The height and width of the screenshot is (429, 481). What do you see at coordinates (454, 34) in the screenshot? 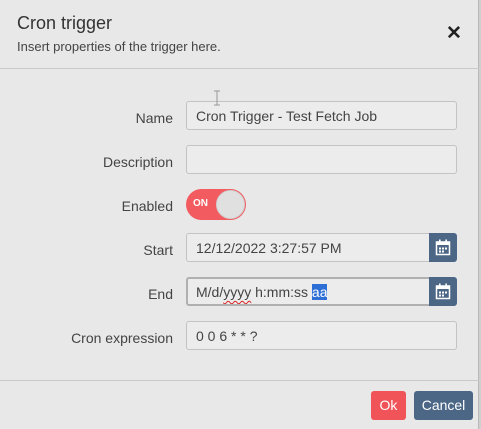
I see `close-icon: ✕` at bounding box center [454, 34].